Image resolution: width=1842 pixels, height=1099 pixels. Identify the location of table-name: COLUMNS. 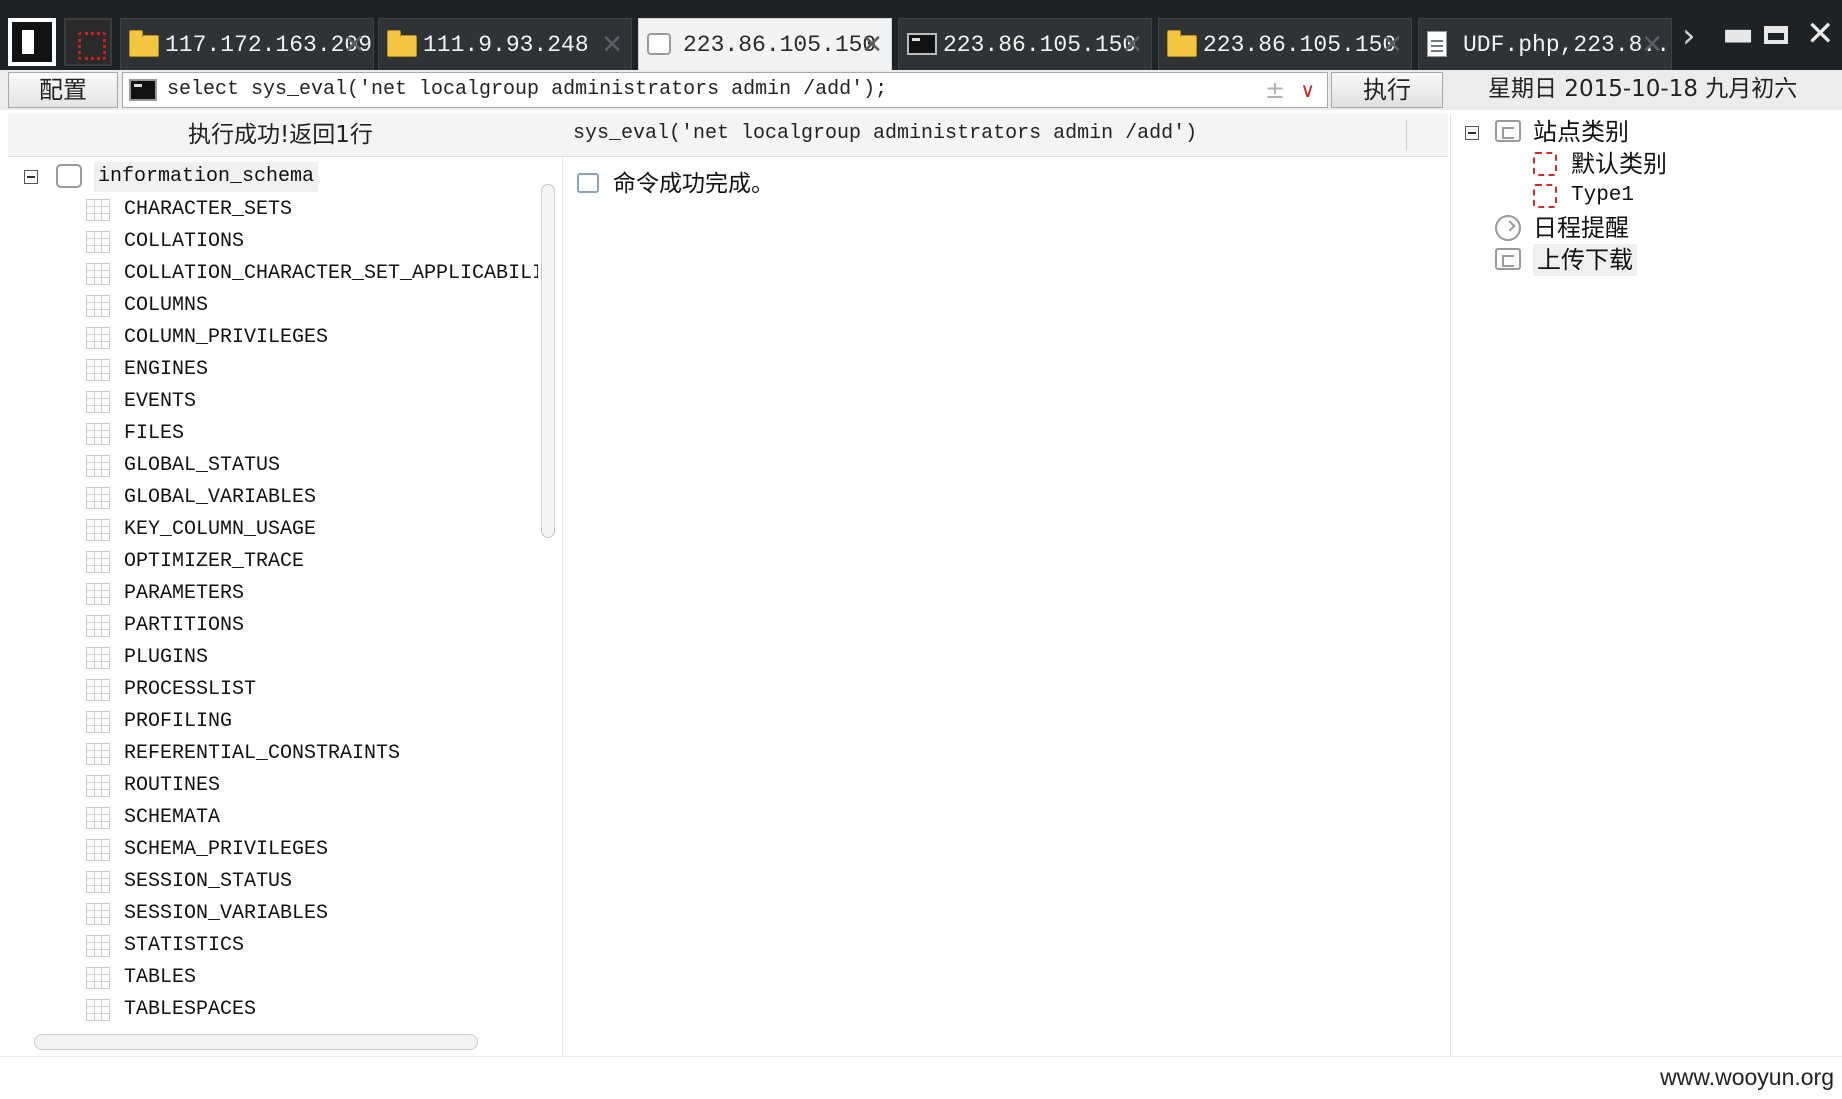
(166, 305).